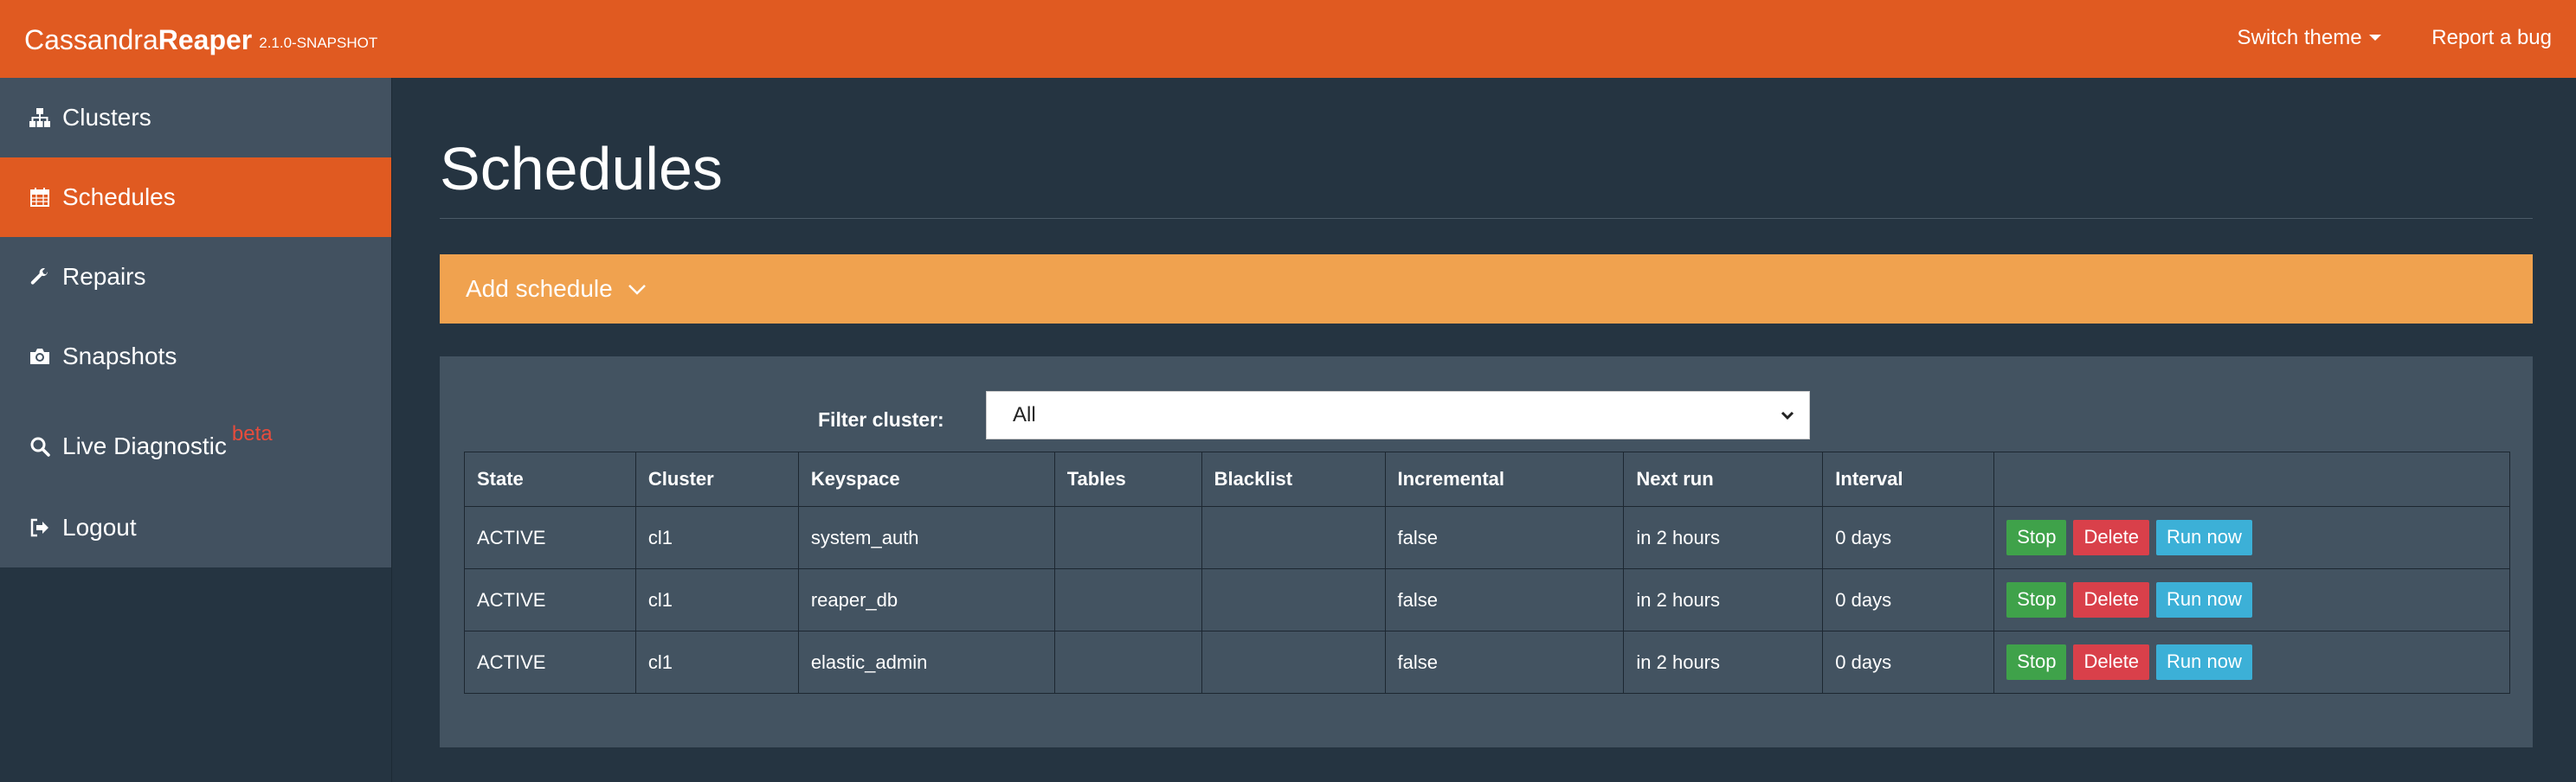 This screenshot has height=782, width=2576. I want to click on cell-keyspace: reaper_db, so click(926, 599).